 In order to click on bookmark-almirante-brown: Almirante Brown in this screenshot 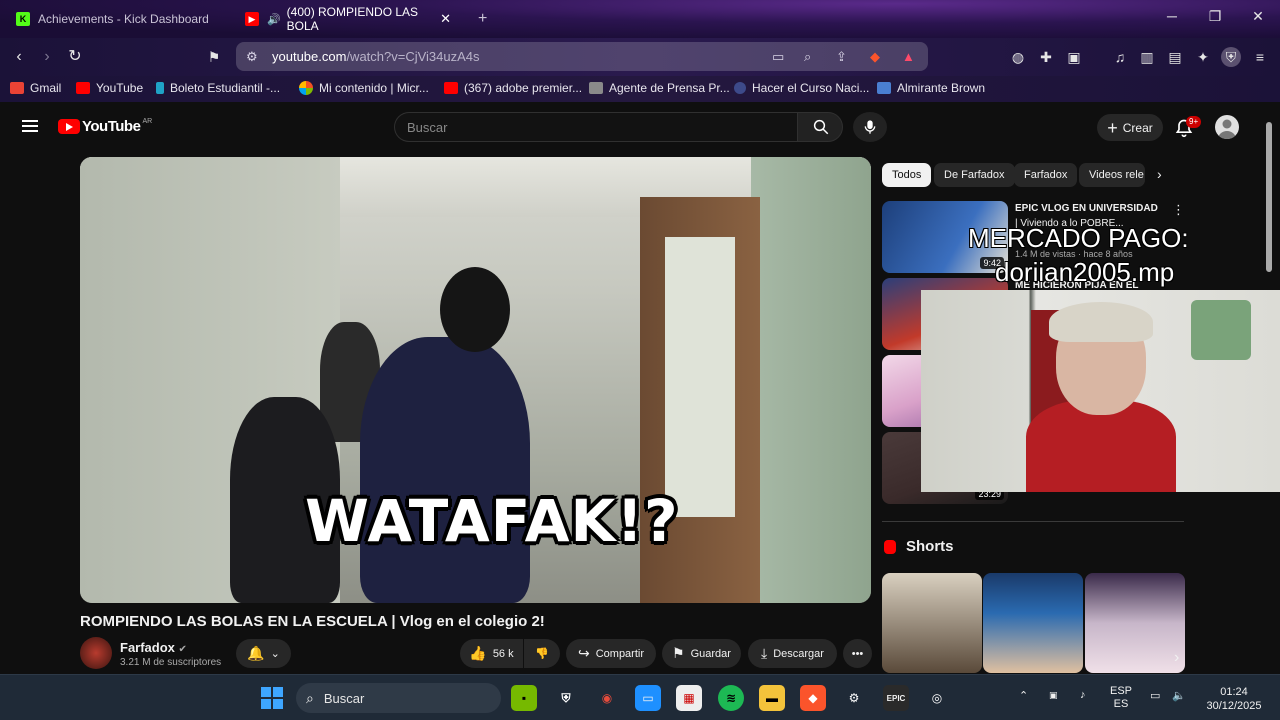, I will do `click(931, 88)`.